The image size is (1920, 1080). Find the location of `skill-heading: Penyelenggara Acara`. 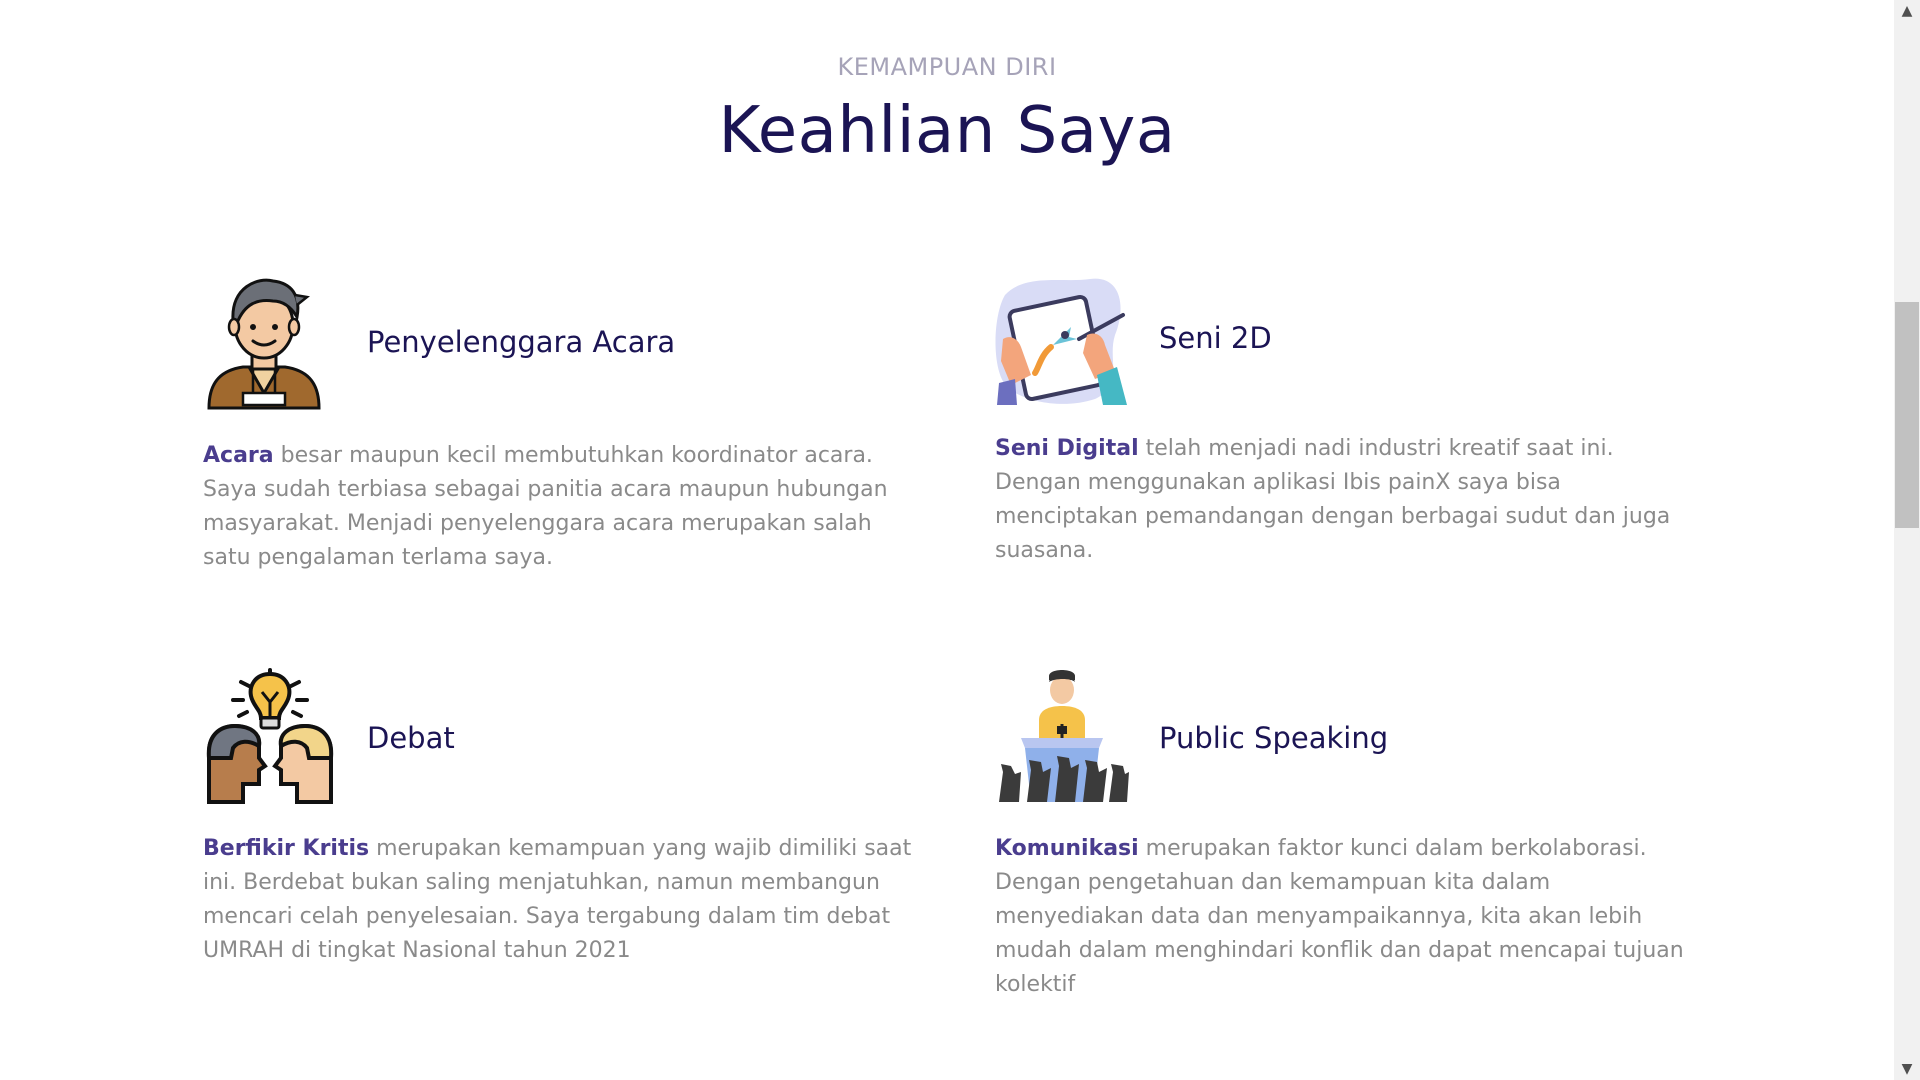

skill-heading: Penyelenggara Acara is located at coordinates (521, 342).